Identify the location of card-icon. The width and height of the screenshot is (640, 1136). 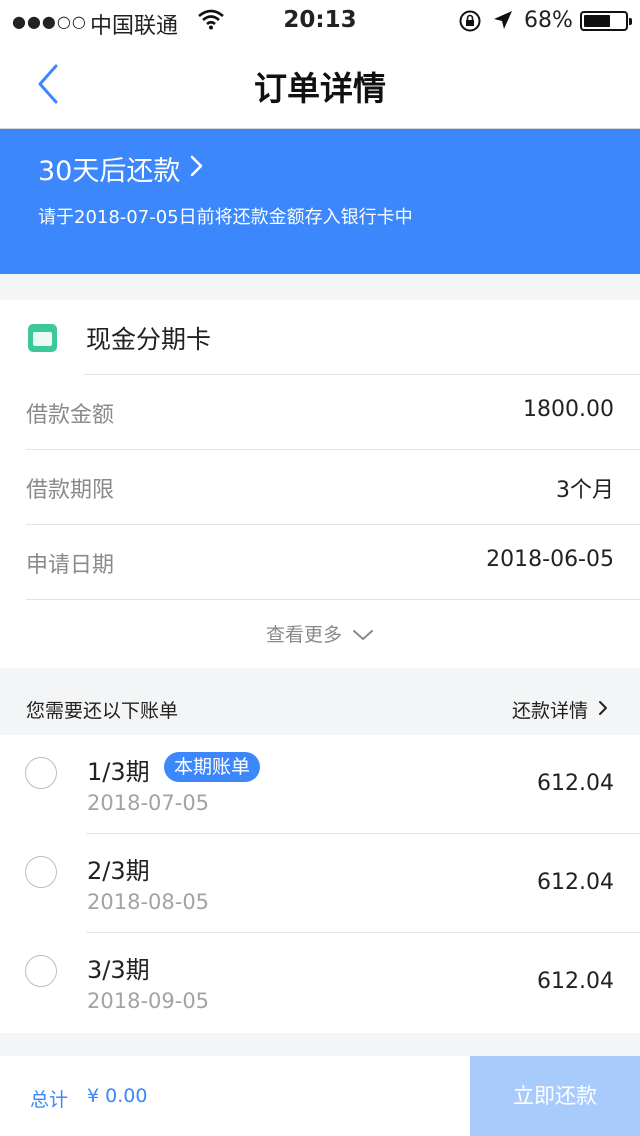
(42, 338).